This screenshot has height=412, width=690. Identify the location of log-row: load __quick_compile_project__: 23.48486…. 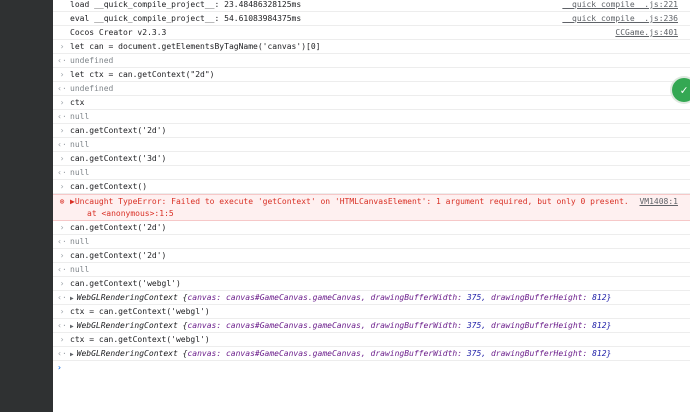
(371, 6).